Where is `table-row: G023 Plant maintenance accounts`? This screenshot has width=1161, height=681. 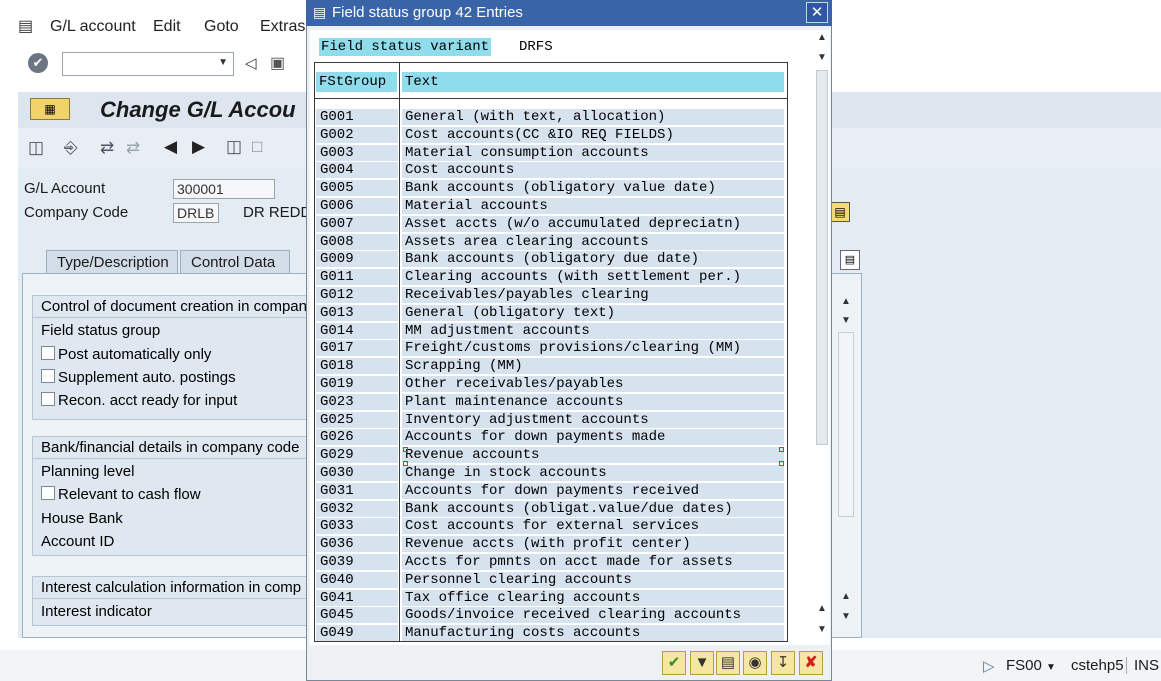
table-row: G023 Plant maintenance accounts is located at coordinates (551, 402).